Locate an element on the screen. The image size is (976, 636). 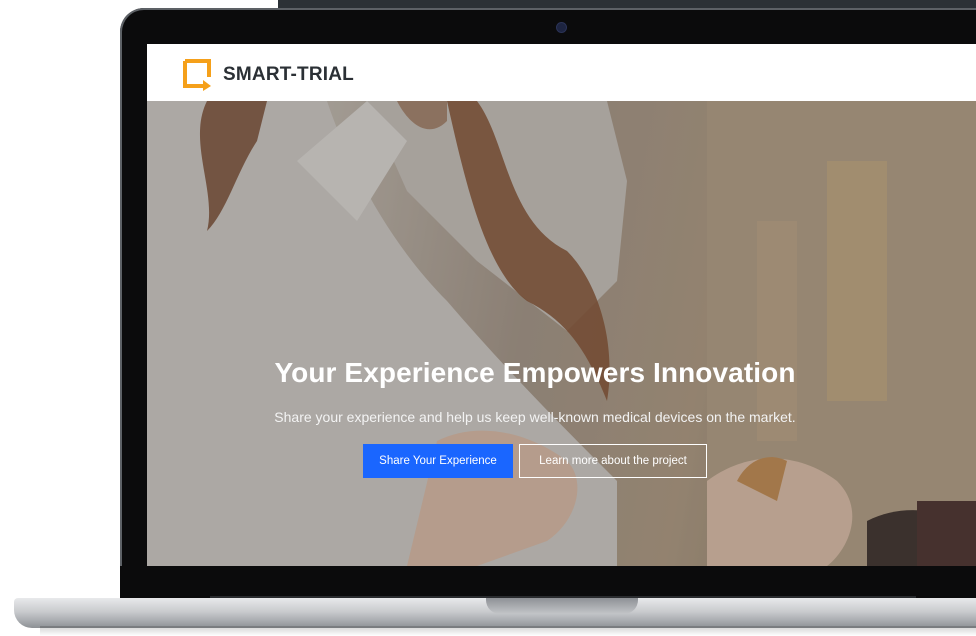
hero-title: Your Experience Empowers Innovation is located at coordinates (535, 372).